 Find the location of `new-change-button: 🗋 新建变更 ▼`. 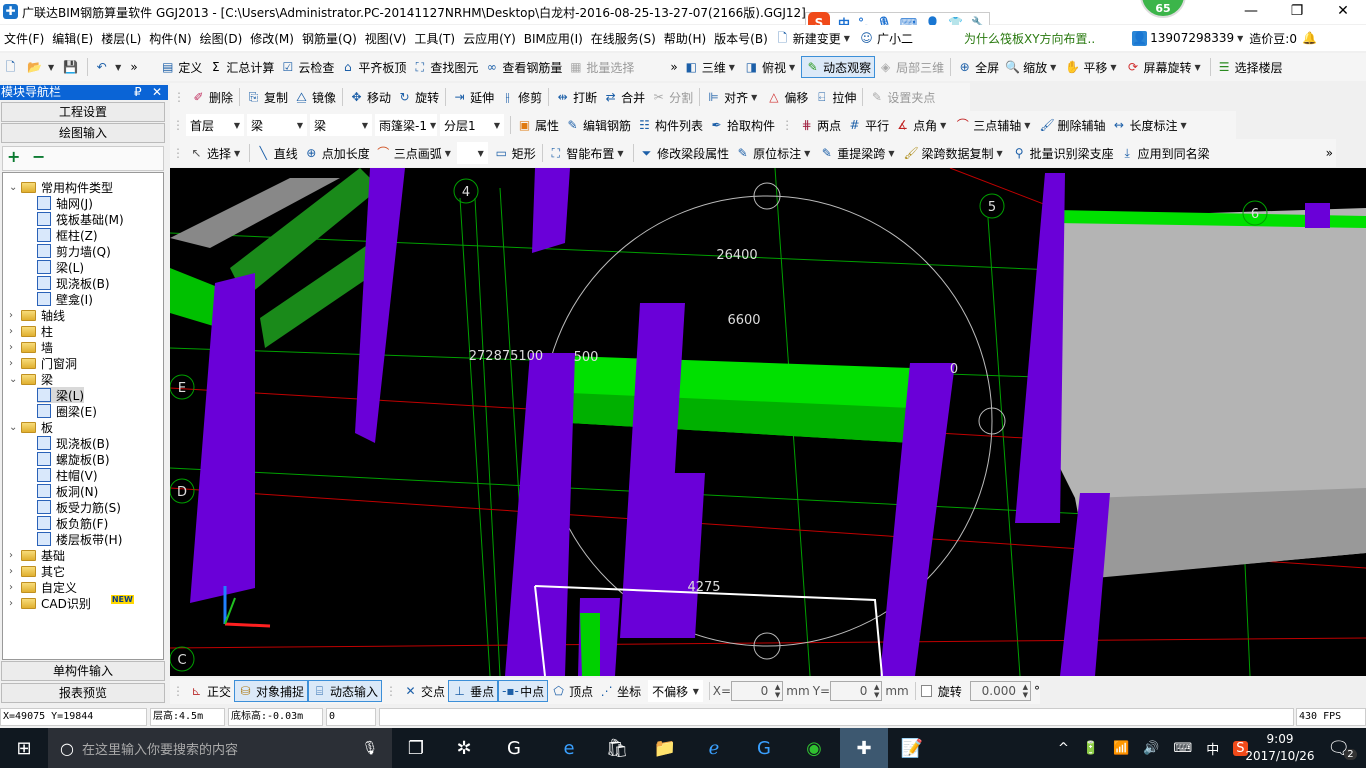

new-change-button: 🗋 新建变更 ▼ is located at coordinates (814, 38).